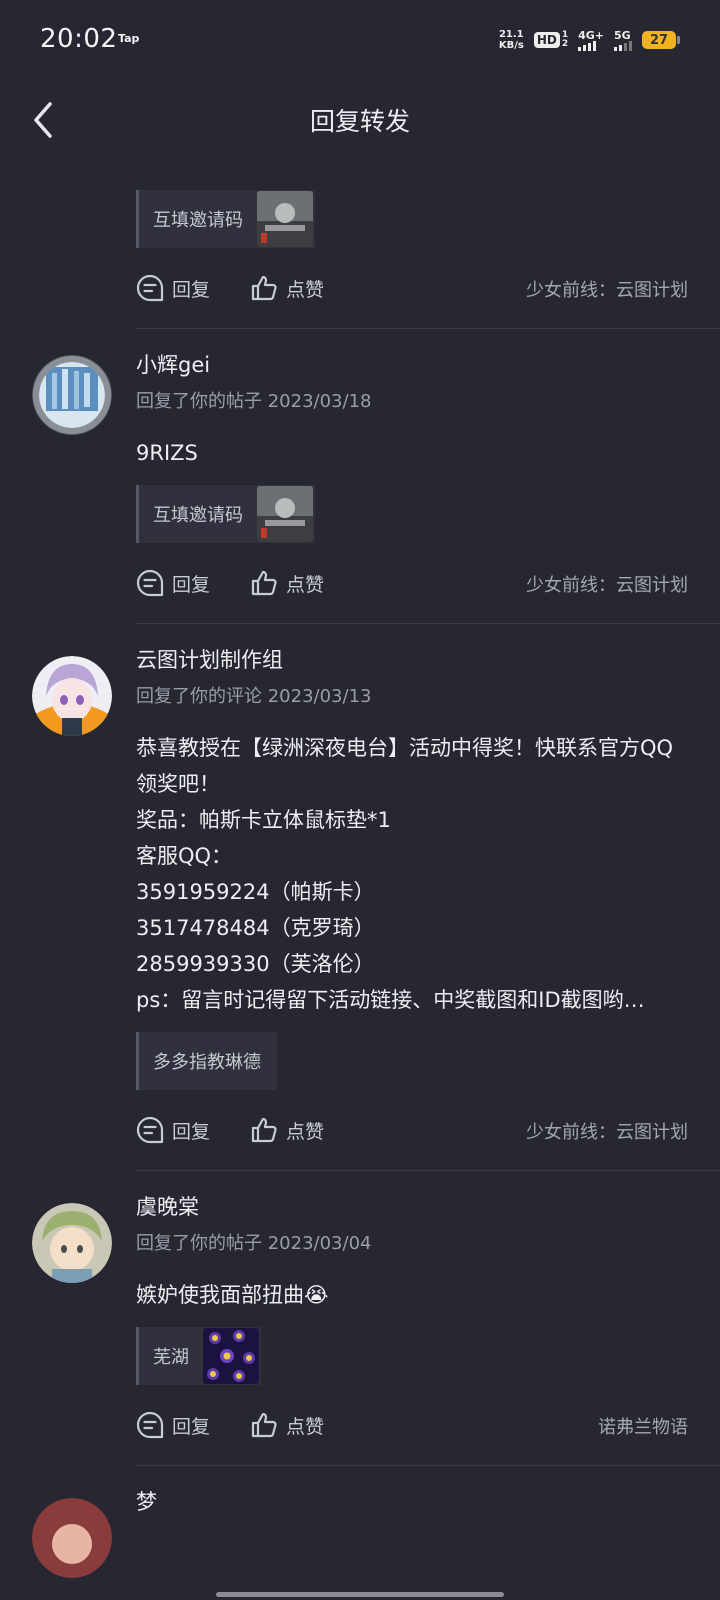 This screenshot has height=1600, width=720. I want to click on list-item: 梦, so click(360, 1522).